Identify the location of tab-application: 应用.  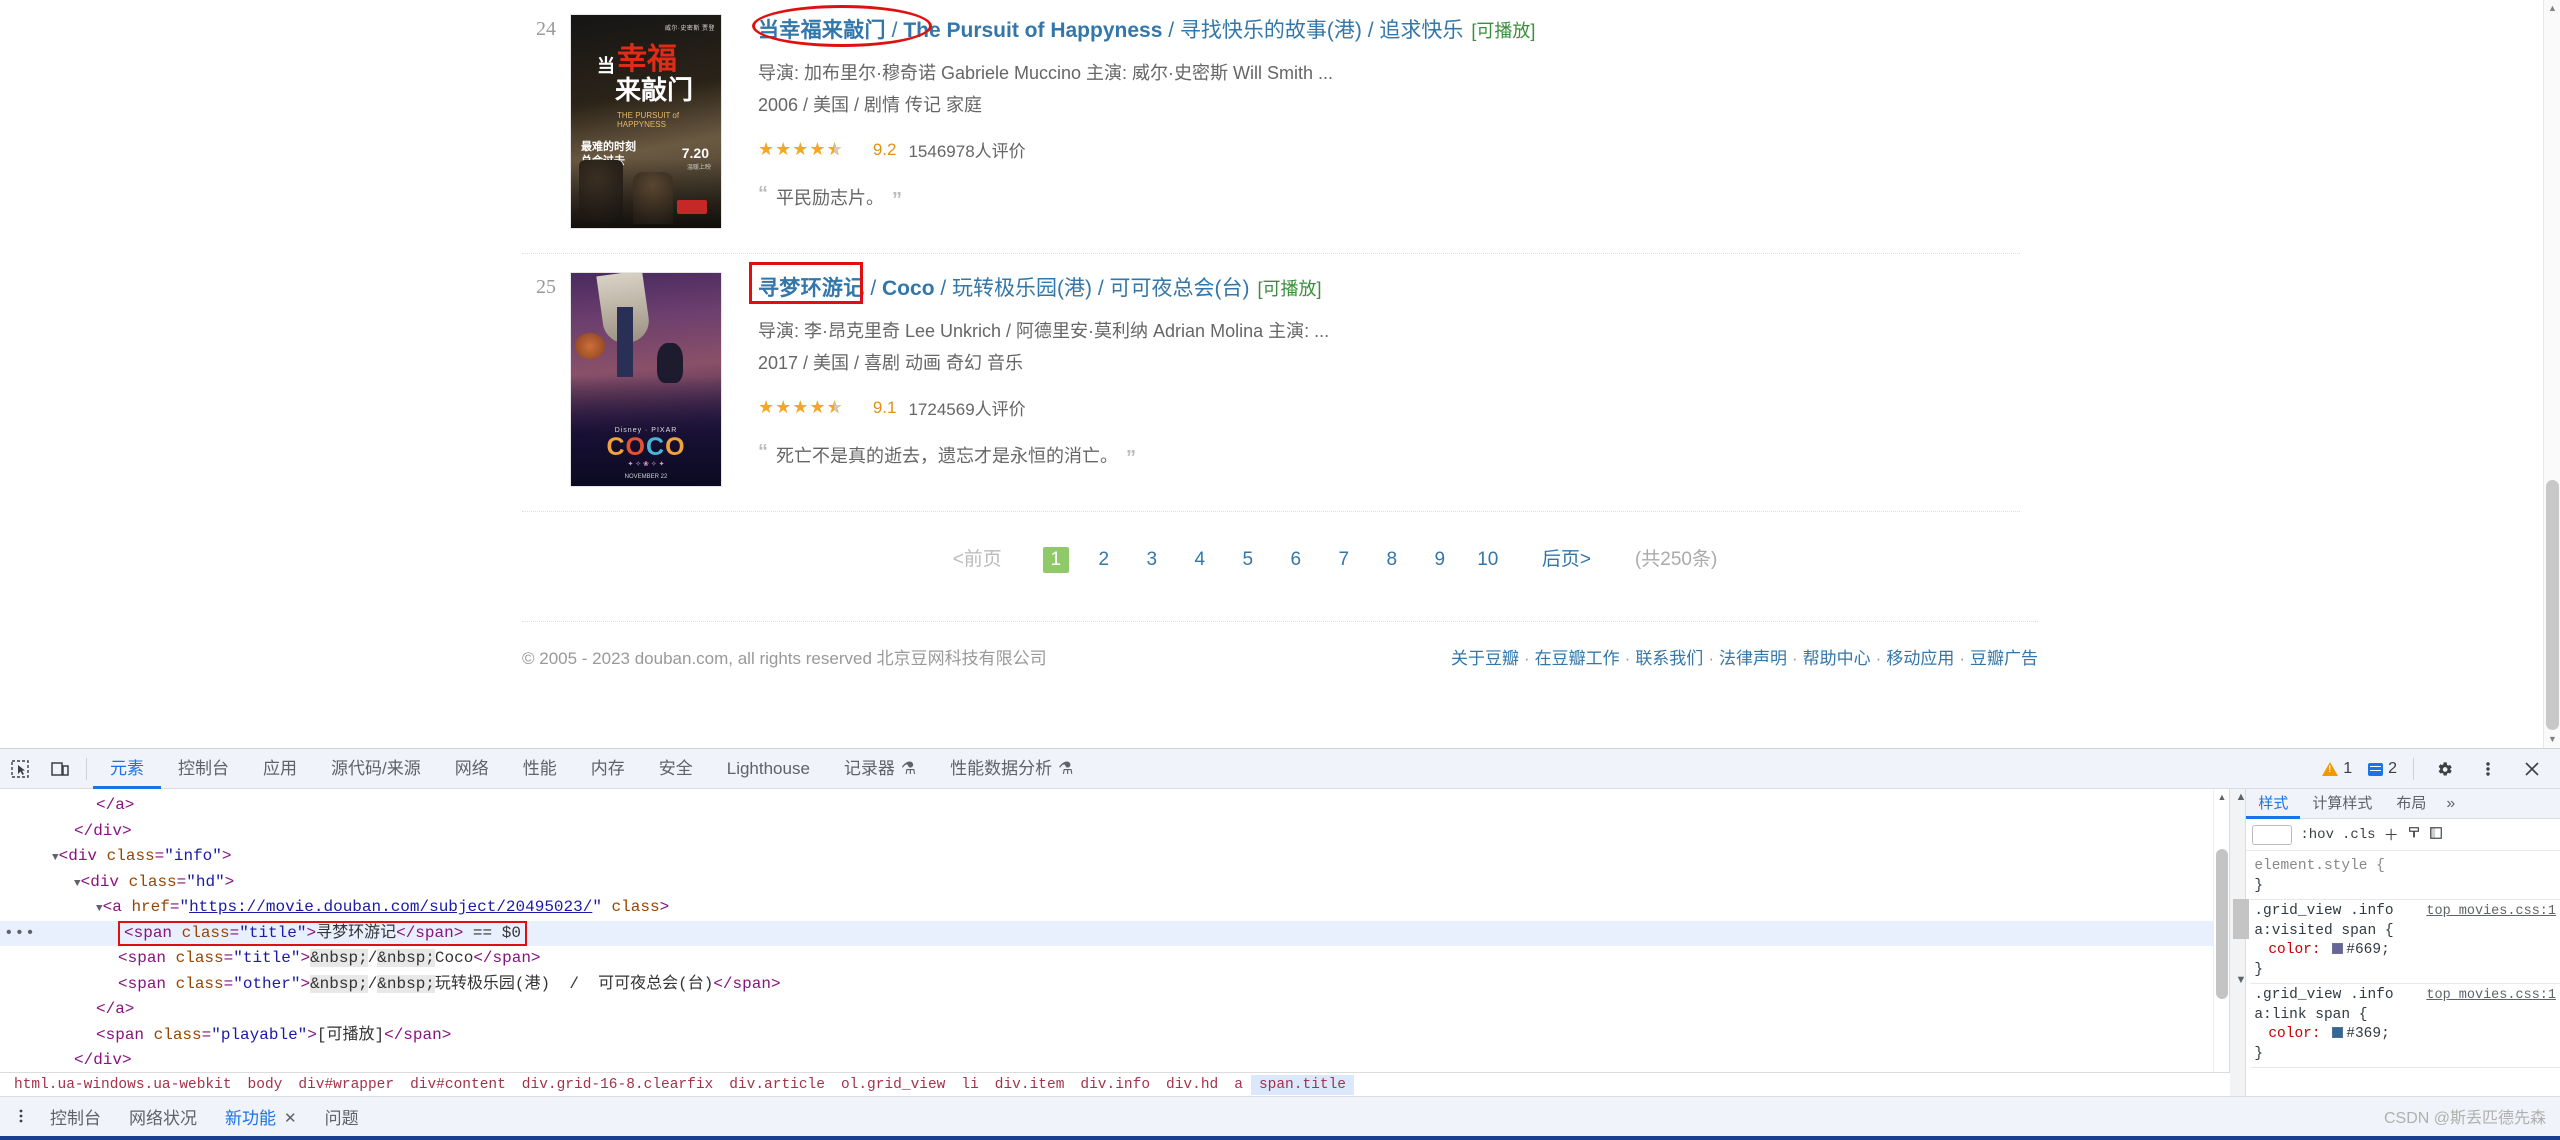
(280, 769).